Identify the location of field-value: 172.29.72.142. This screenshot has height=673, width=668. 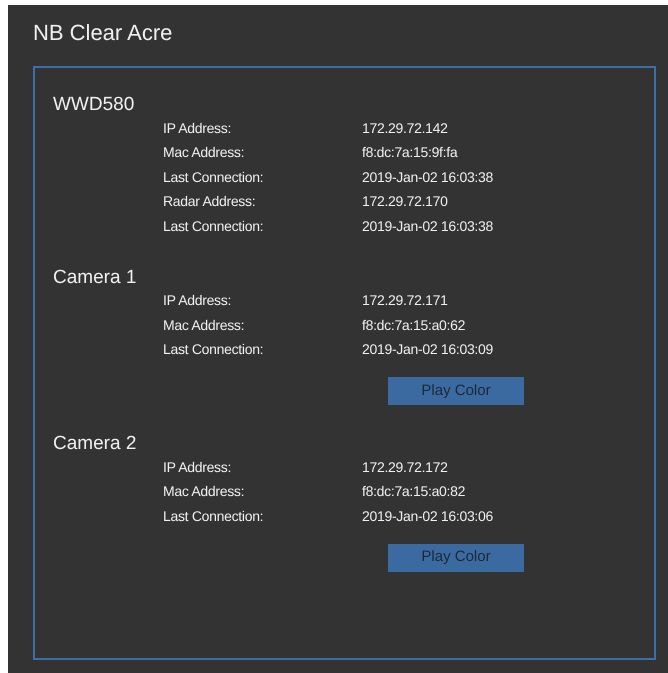
(405, 128).